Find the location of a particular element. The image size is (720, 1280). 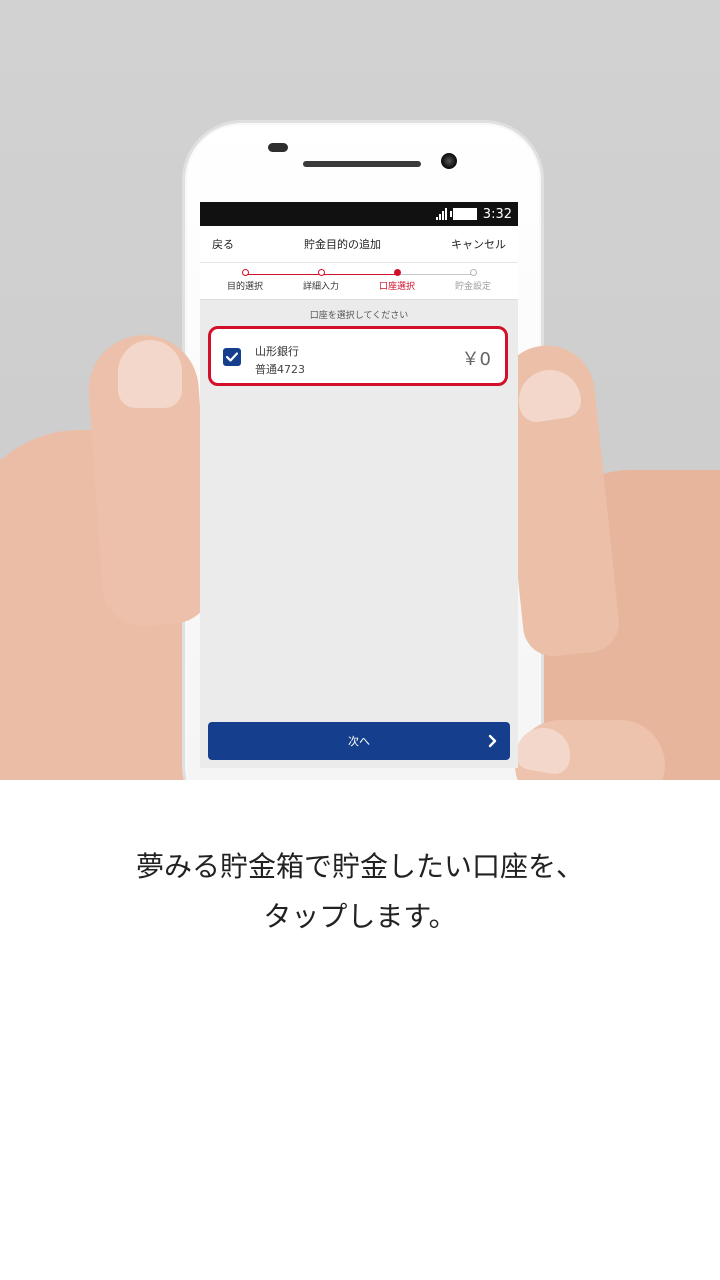

next-button-label: 次へ is located at coordinates (359, 741).